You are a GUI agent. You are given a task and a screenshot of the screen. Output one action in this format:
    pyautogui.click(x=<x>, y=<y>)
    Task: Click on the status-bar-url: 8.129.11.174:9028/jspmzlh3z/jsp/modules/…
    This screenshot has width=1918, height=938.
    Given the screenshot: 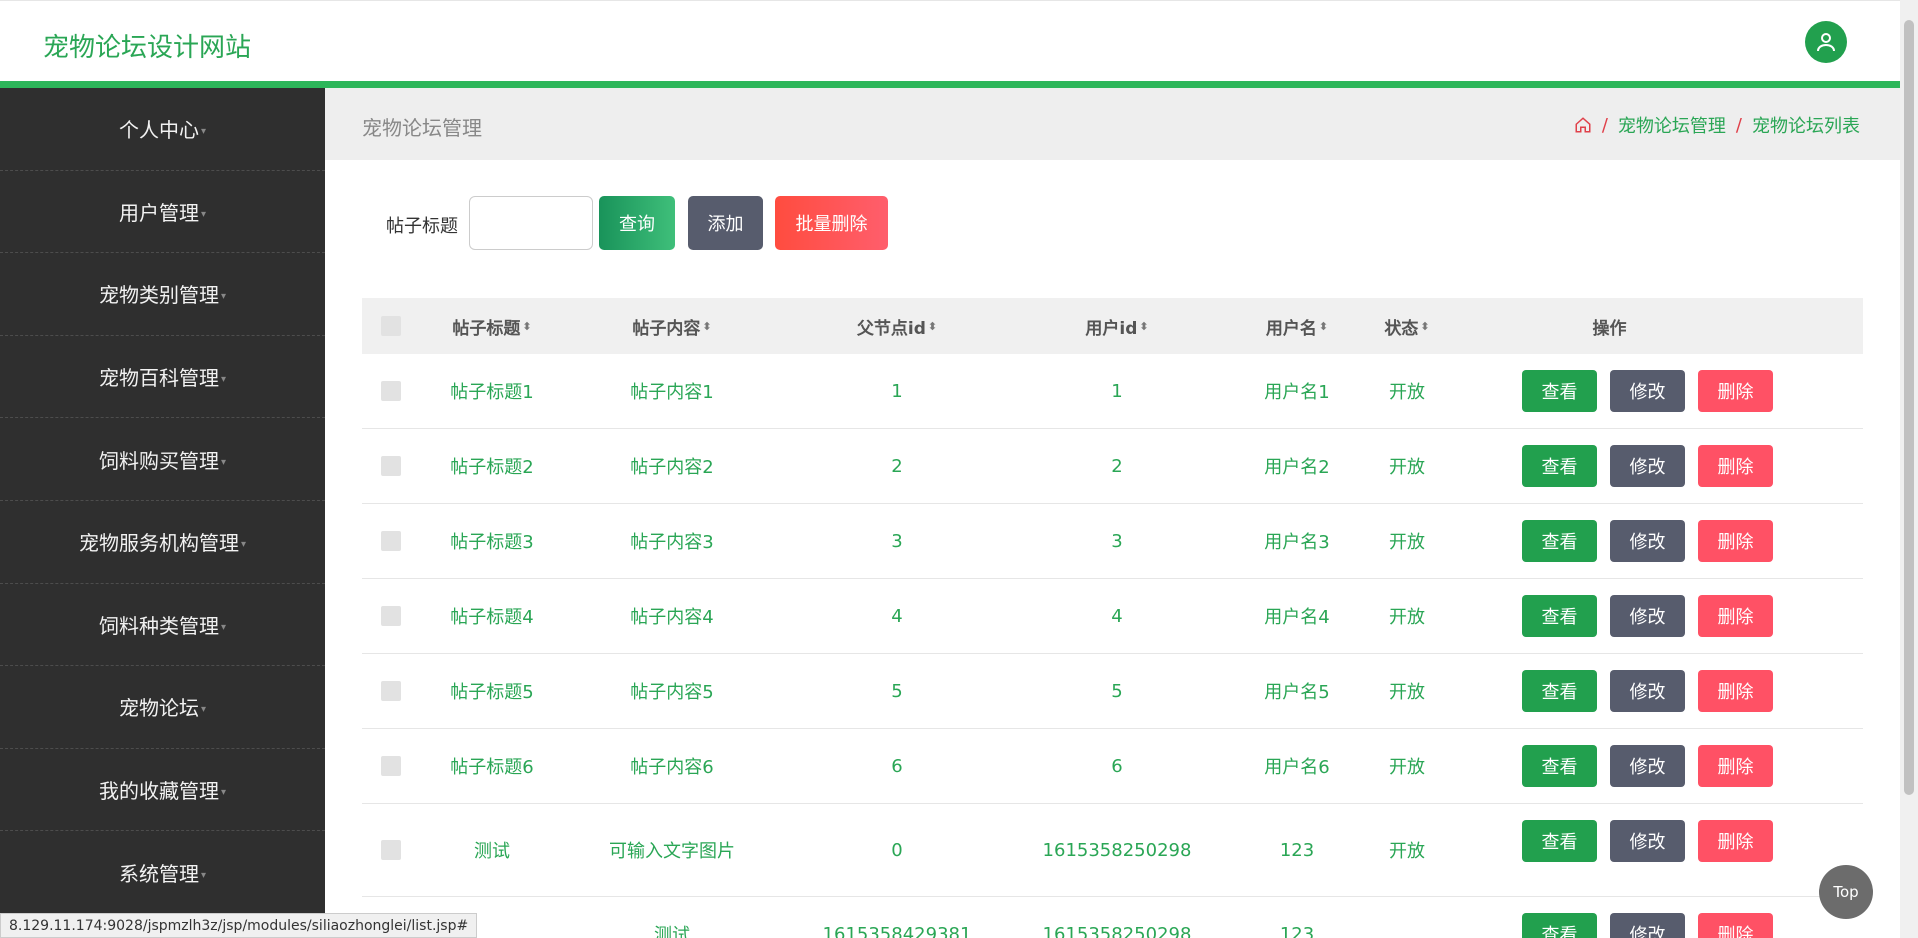 What is the action you would take?
    pyautogui.click(x=239, y=925)
    